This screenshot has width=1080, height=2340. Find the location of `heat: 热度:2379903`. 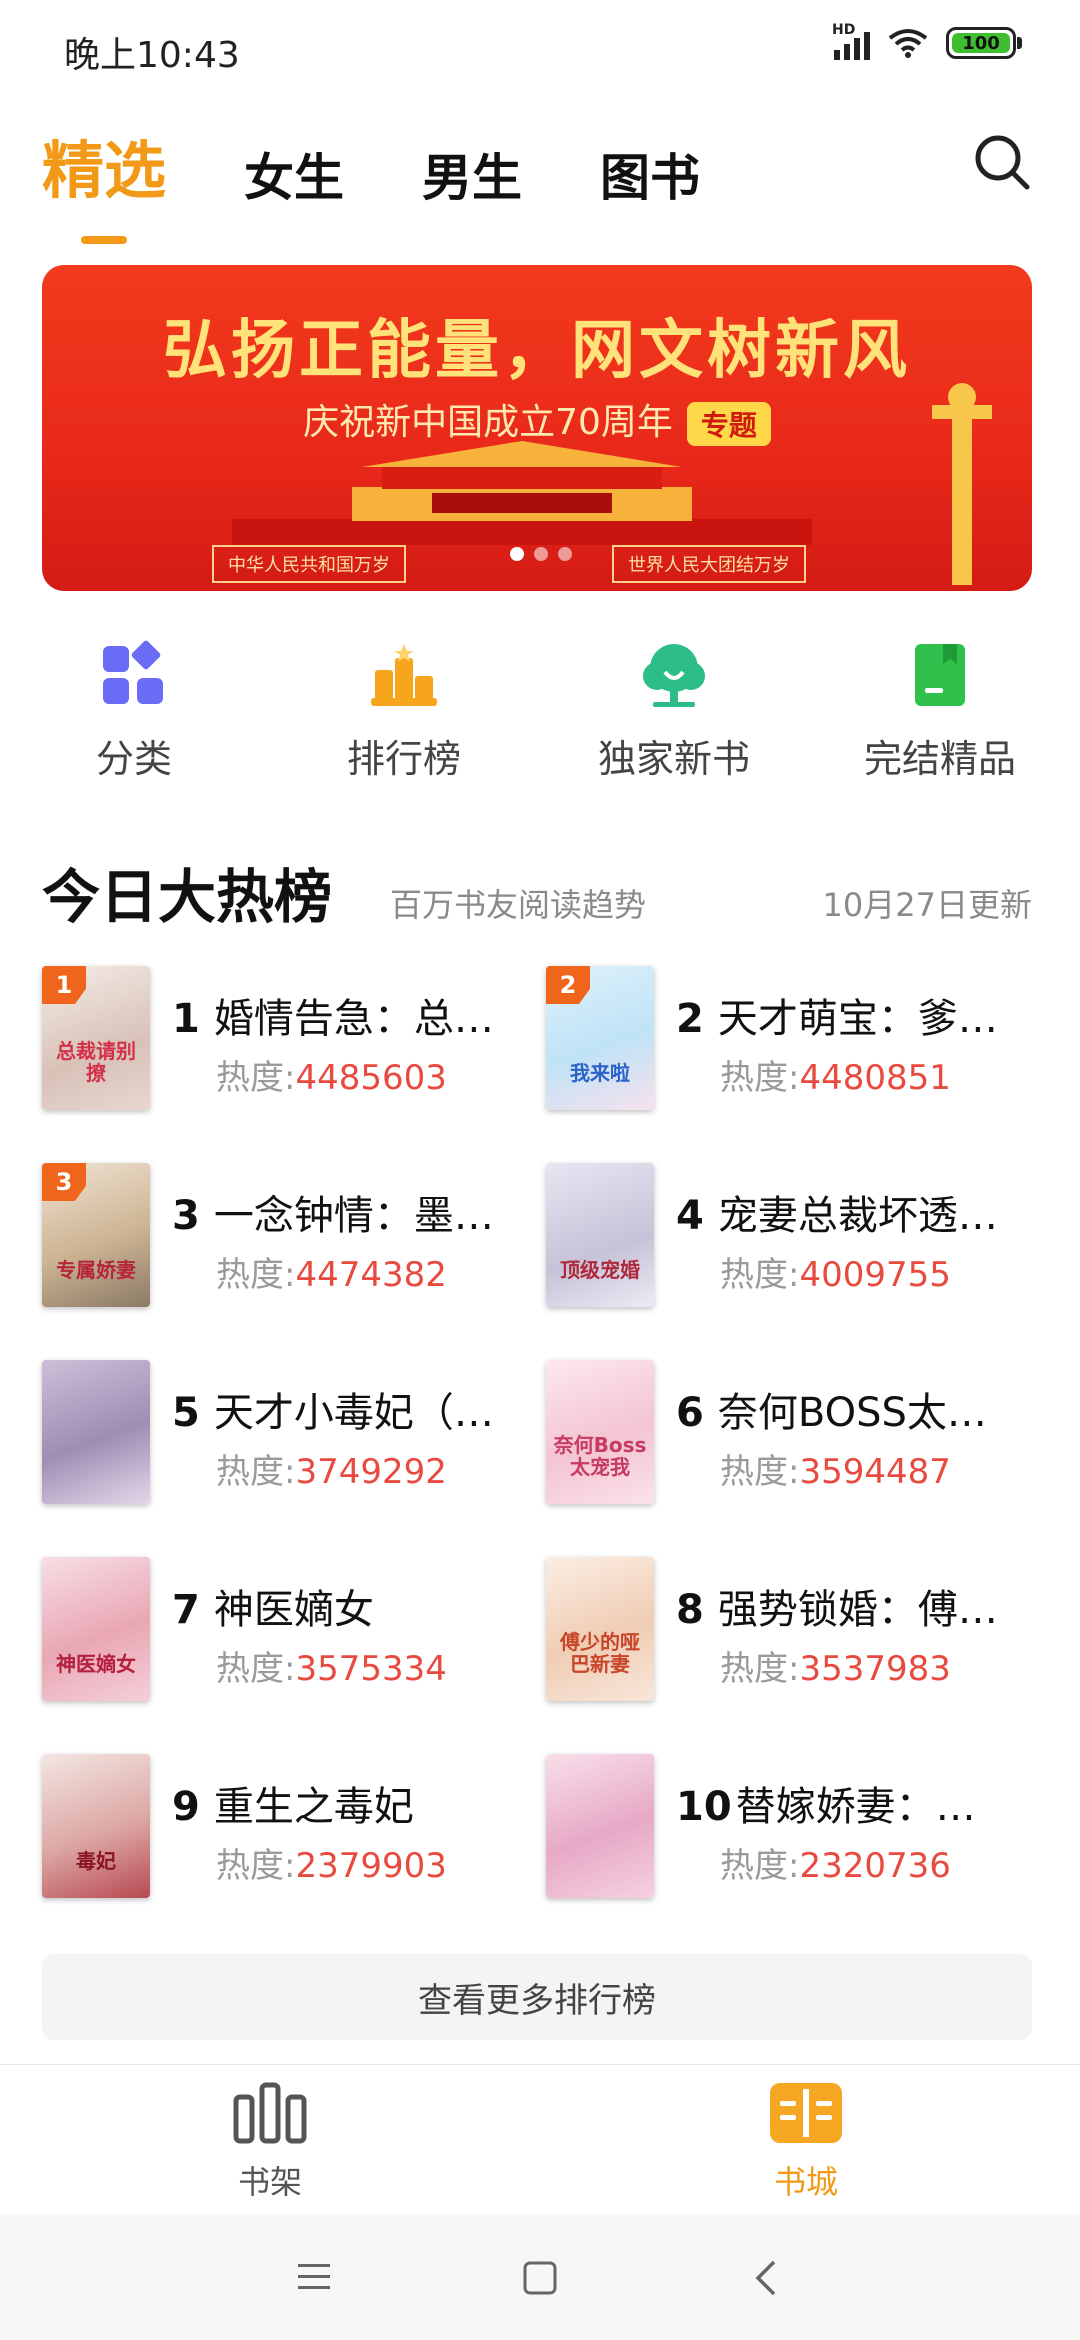

heat: 热度:2379903 is located at coordinates (331, 1862).